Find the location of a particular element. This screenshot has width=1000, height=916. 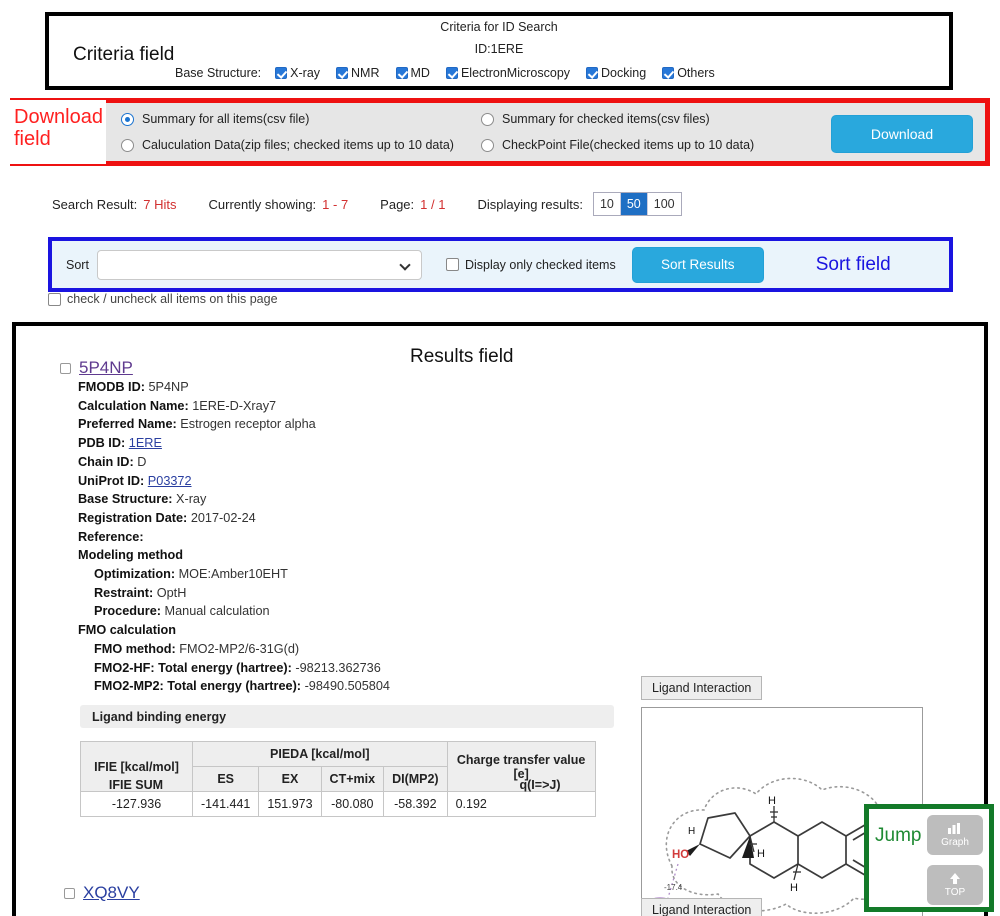

check-uncheck-all-row: check / uncheck all items on this page is located at coordinates (163, 299).